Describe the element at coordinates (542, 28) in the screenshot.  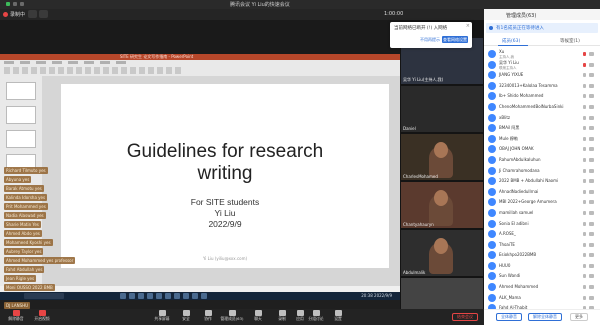
I see `waiting-banner: 有1名成员正在等待进入` at that location.